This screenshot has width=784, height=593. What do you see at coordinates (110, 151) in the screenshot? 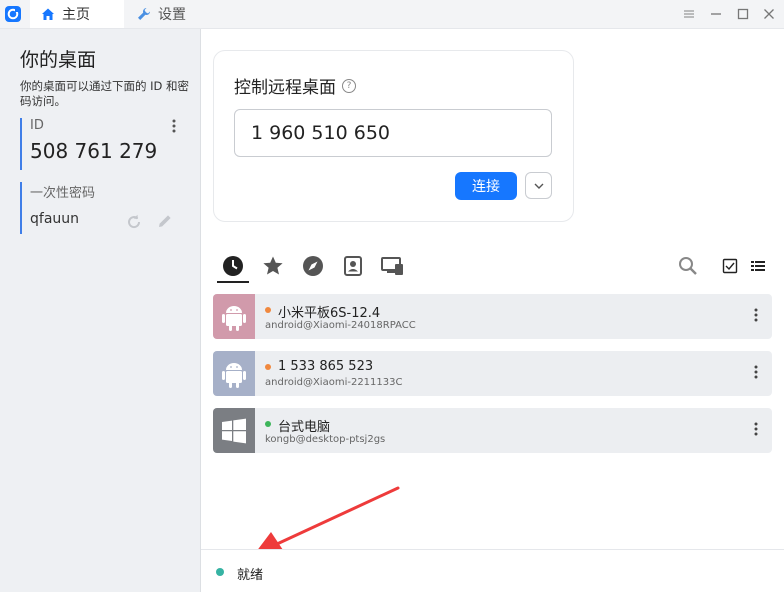
I see `id-value: 508 761 279` at bounding box center [110, 151].